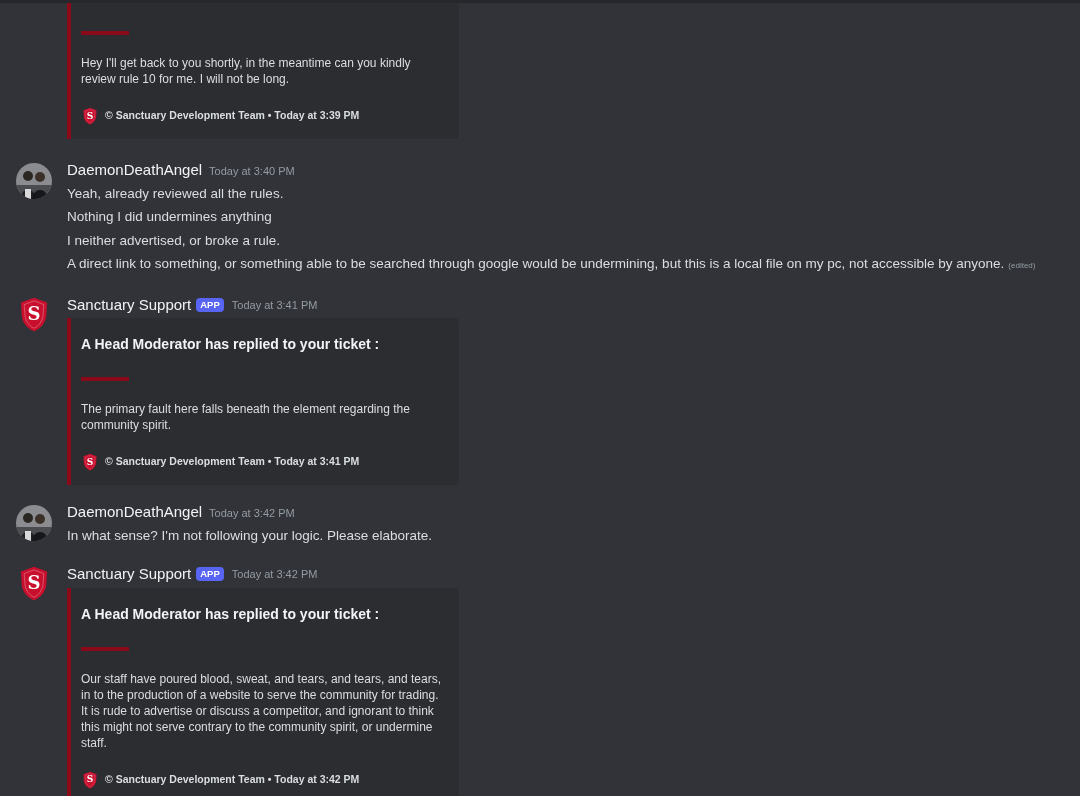 Image resolution: width=1080 pixels, height=796 pixels. I want to click on embed-description: Hey I'll get back to you shortly, in the meantime can you kindly review rule 10 for me. I will not be long., so click(246, 71).